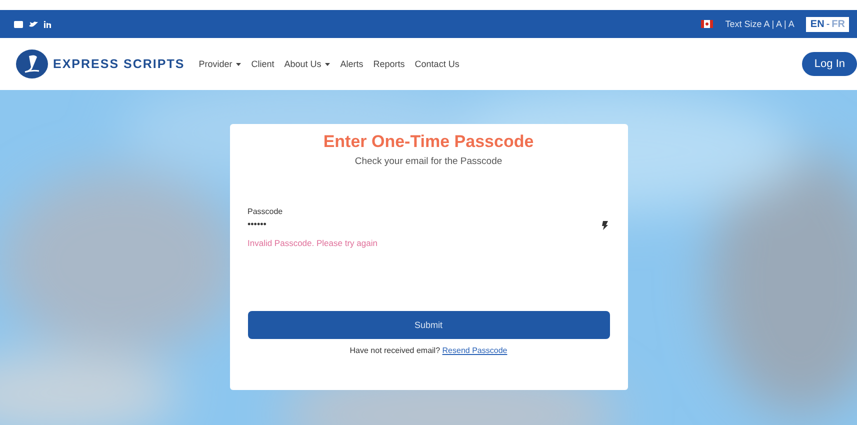 Image resolution: width=857 pixels, height=425 pixels. I want to click on nav-link: About Us, so click(307, 64).